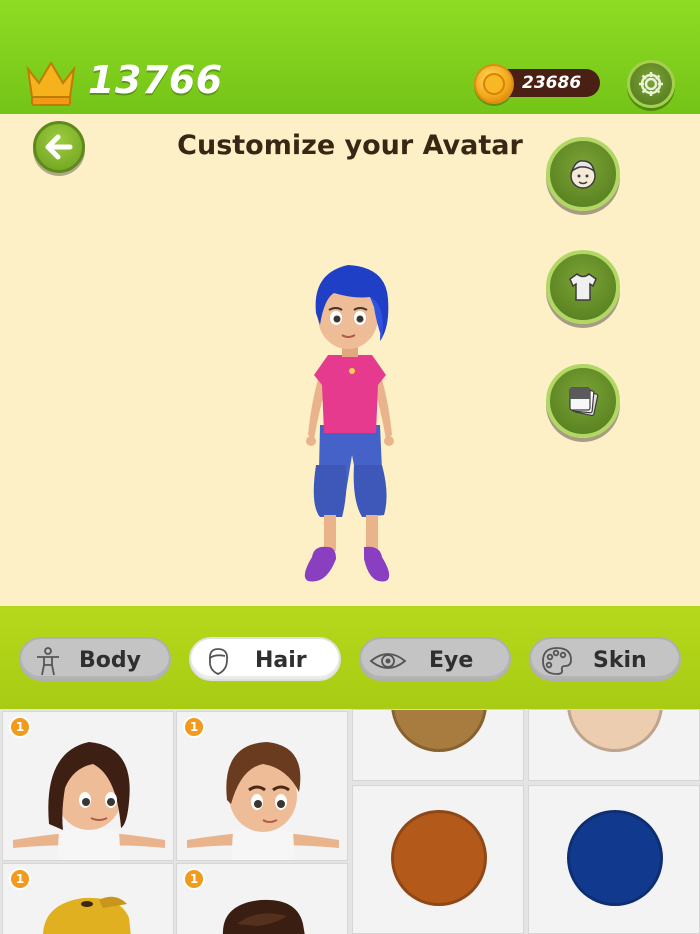  Describe the element at coordinates (218, 661) in the screenshot. I see `head-outline-icon` at that location.